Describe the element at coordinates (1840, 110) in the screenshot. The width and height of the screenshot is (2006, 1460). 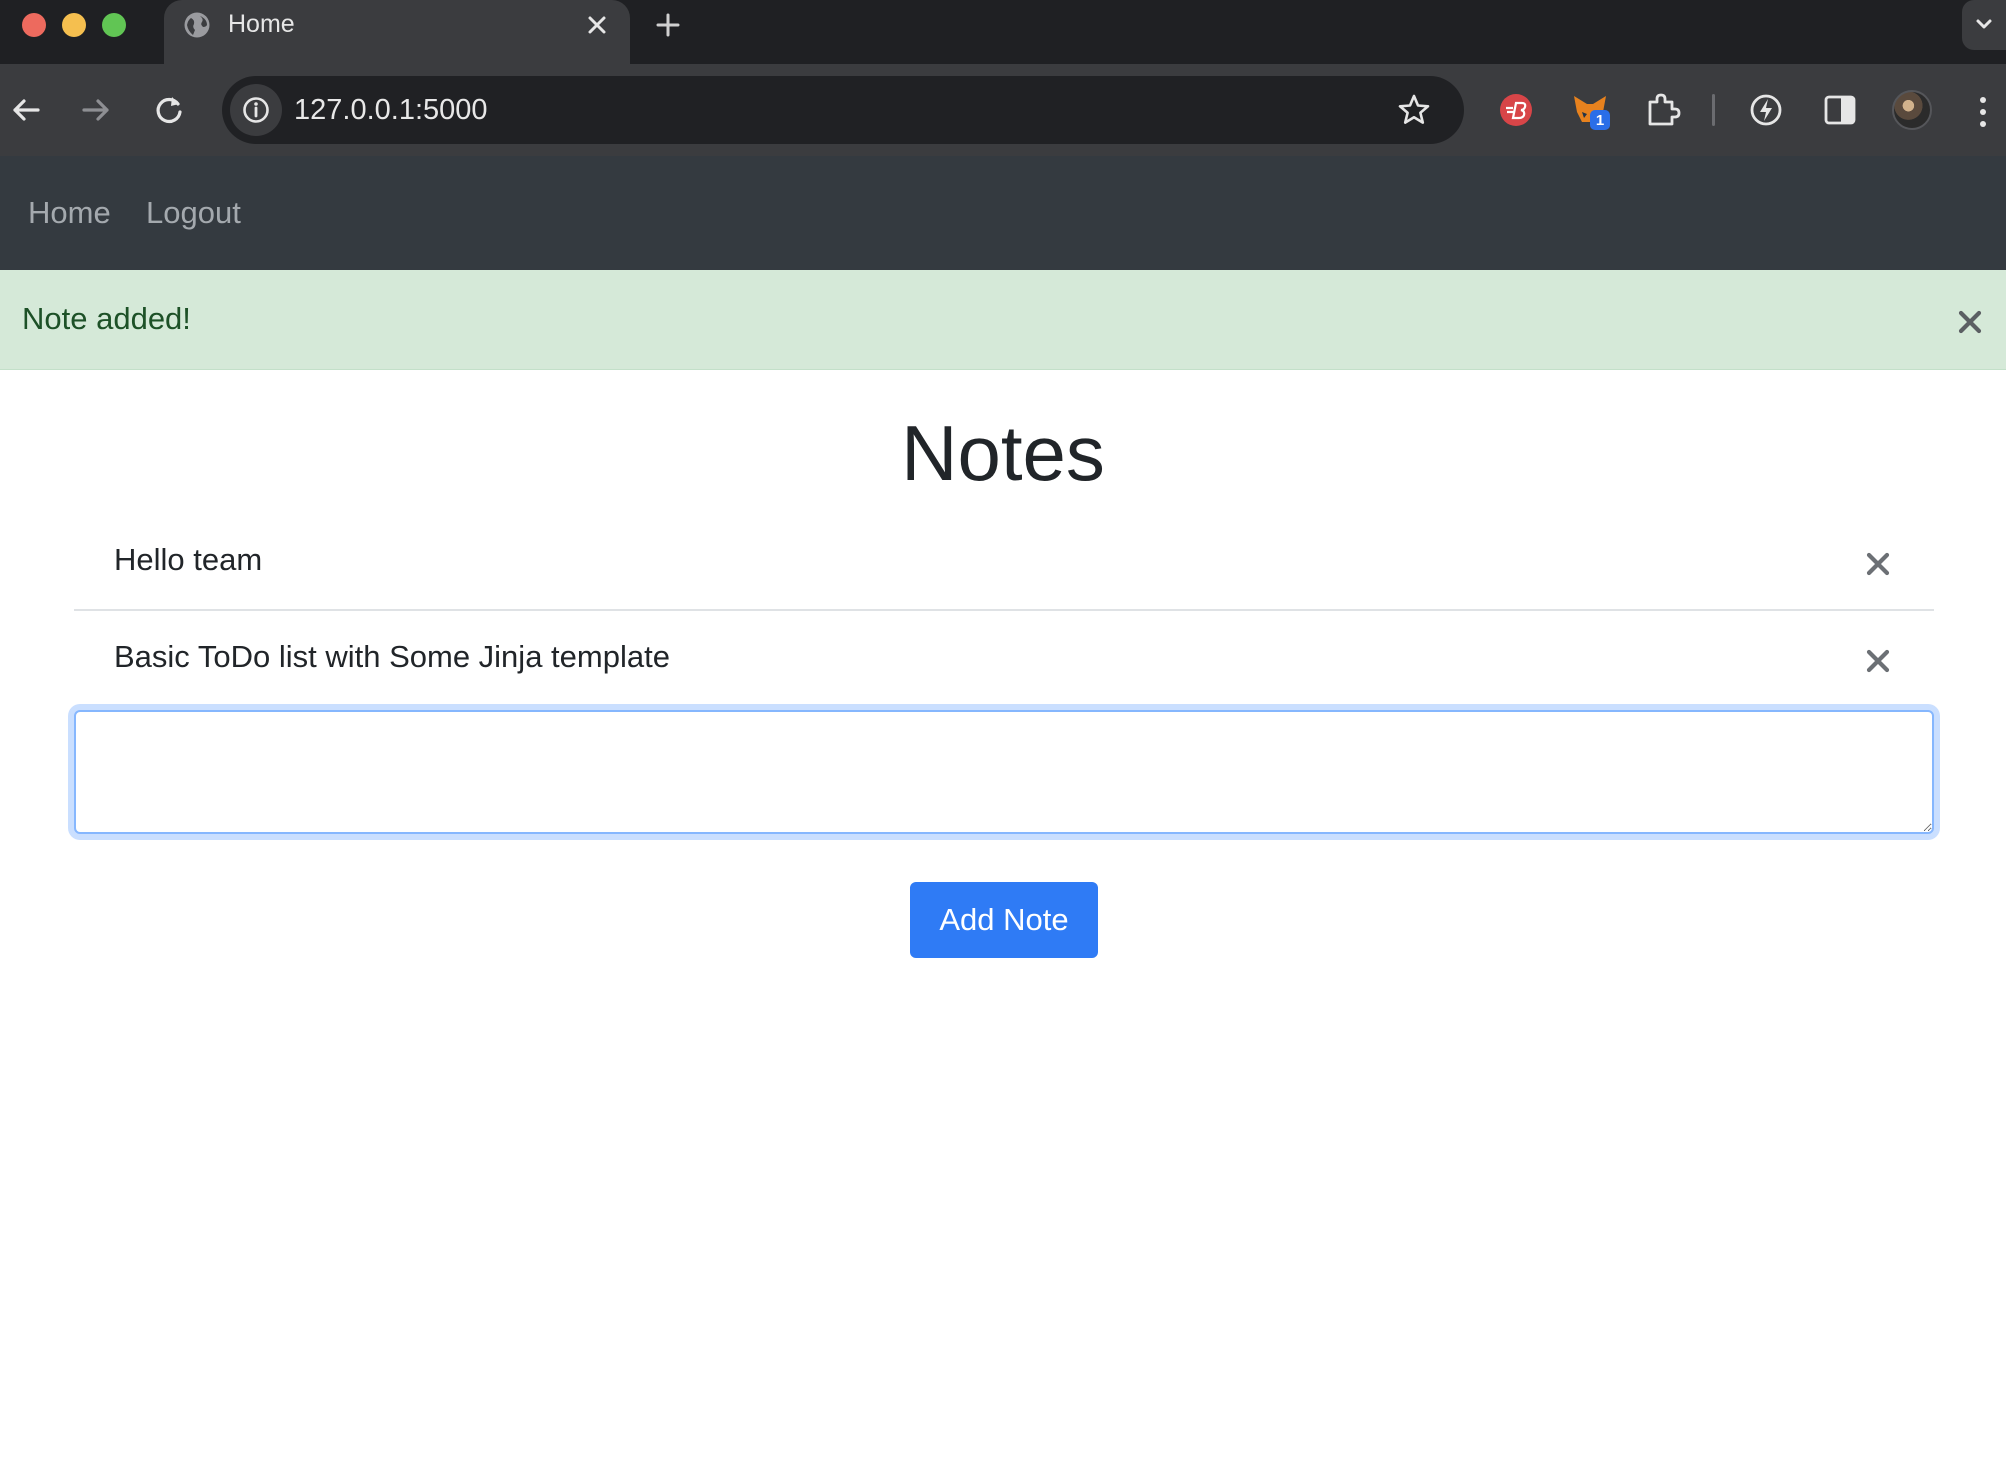
I see `side-panel-icon` at that location.